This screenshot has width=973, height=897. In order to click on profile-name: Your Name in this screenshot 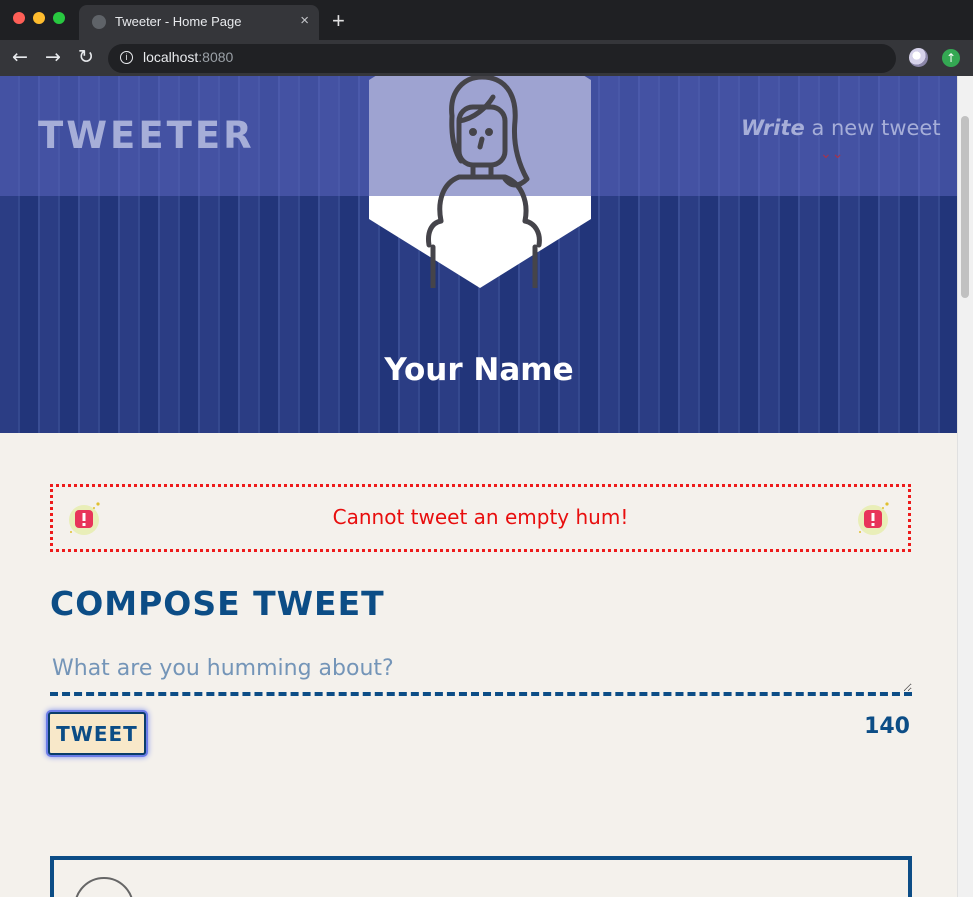, I will do `click(479, 370)`.